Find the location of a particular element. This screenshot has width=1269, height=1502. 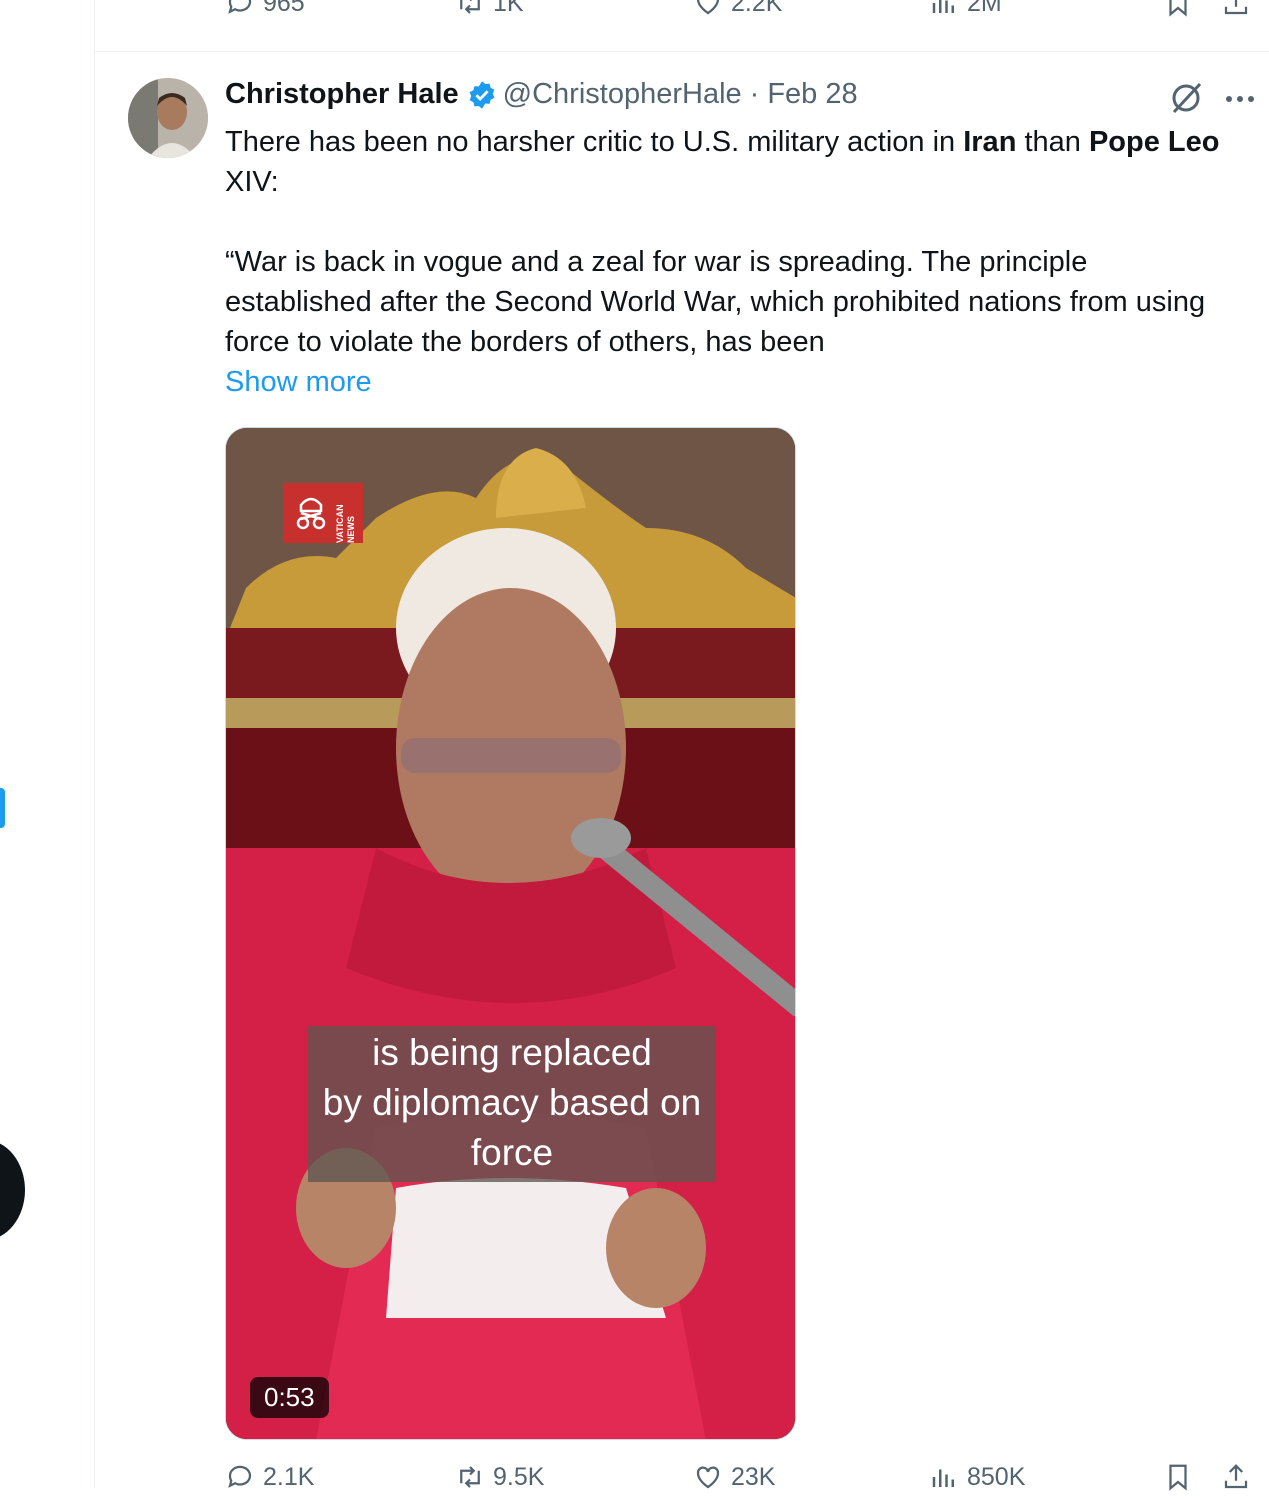

like-count: 23K is located at coordinates (753, 1476).